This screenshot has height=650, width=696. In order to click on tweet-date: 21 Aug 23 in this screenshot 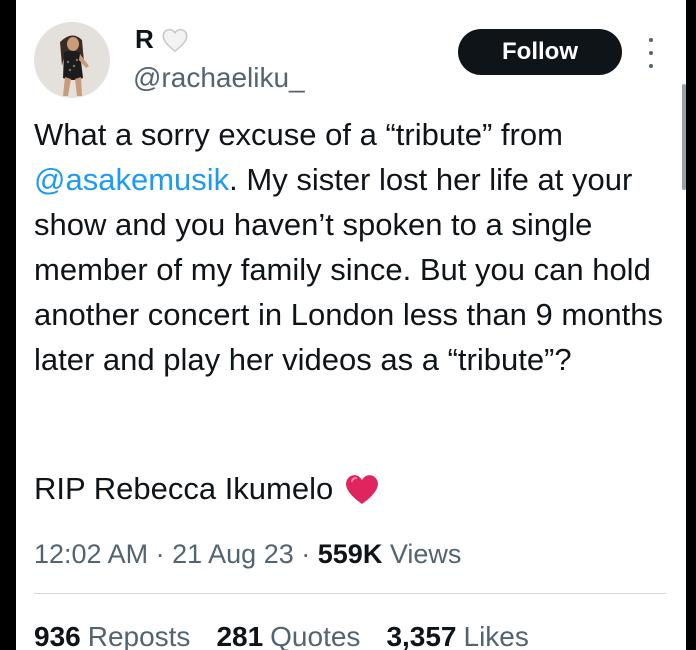, I will do `click(233, 554)`.